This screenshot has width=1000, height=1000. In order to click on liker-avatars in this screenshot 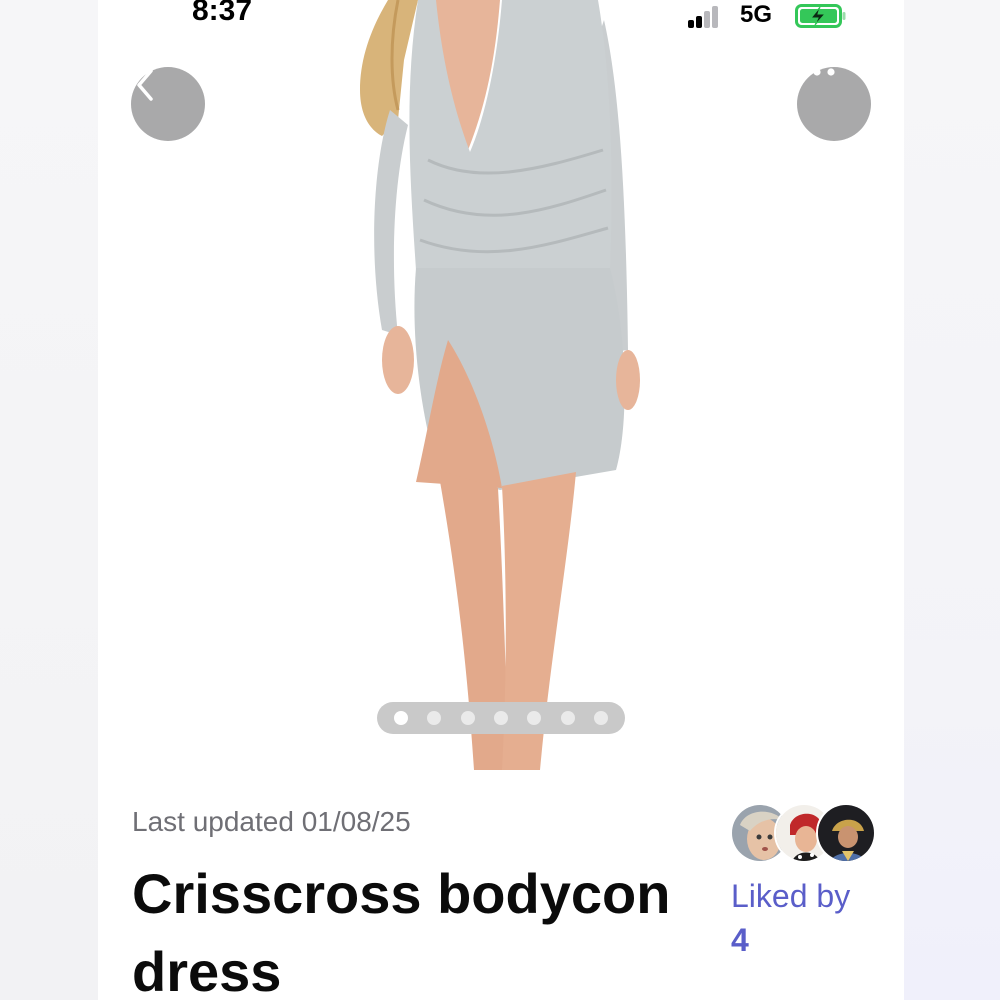, I will do `click(803, 834)`.